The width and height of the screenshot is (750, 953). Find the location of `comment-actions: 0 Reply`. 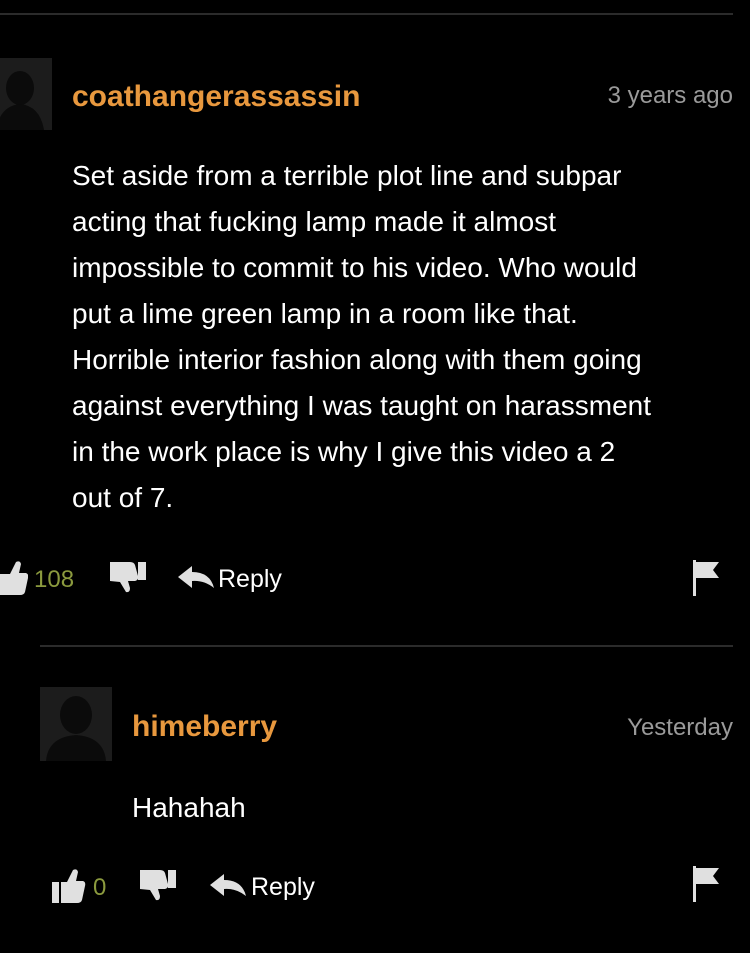

comment-actions: 0 Reply is located at coordinates (375, 886).